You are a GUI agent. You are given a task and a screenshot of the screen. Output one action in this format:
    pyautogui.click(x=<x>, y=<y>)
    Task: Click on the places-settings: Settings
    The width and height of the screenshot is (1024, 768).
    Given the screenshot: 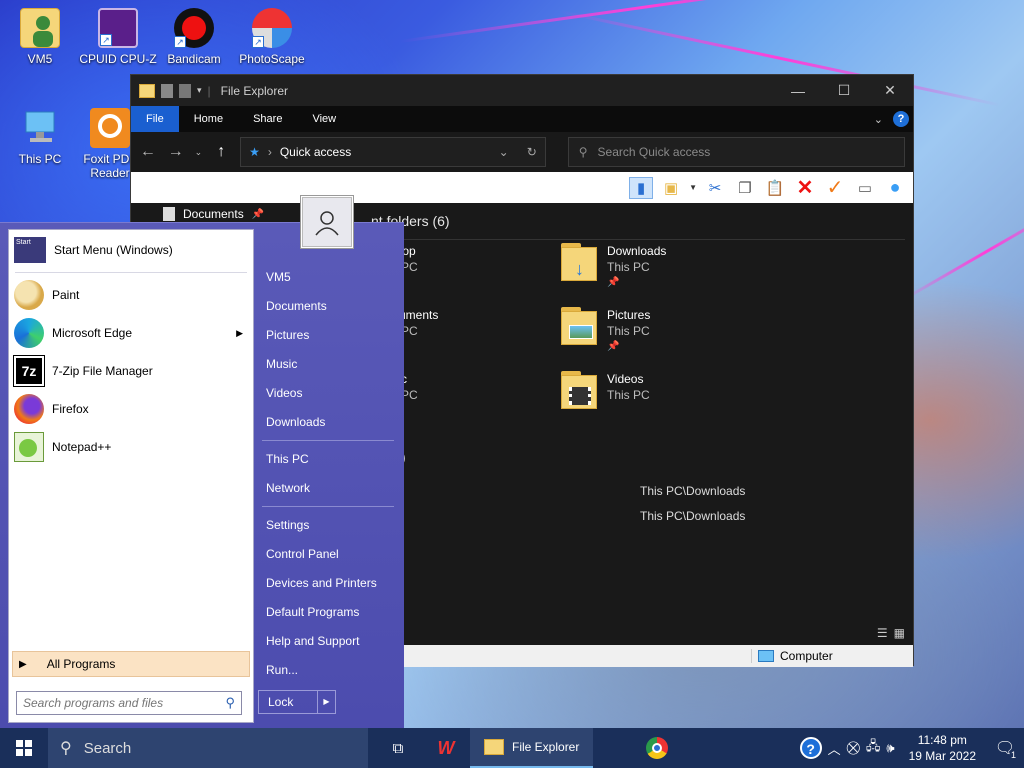 What is the action you would take?
    pyautogui.click(x=332, y=525)
    